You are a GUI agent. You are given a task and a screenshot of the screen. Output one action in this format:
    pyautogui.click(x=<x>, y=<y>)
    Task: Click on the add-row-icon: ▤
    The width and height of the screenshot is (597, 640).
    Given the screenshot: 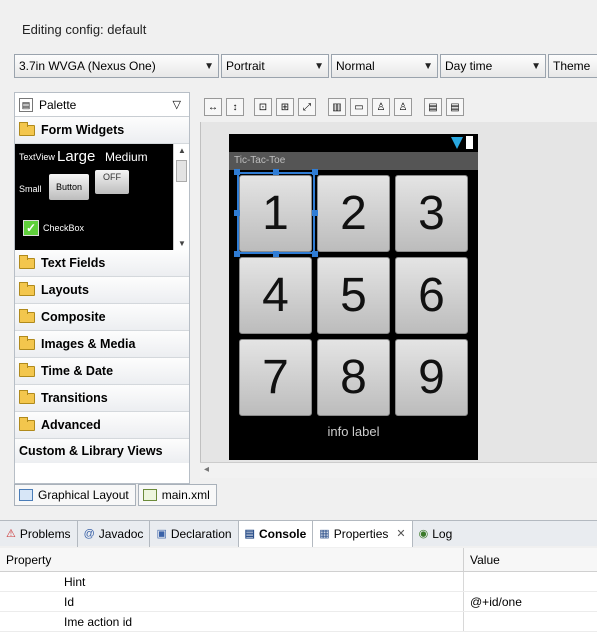 What is the action you would take?
    pyautogui.click(x=433, y=107)
    